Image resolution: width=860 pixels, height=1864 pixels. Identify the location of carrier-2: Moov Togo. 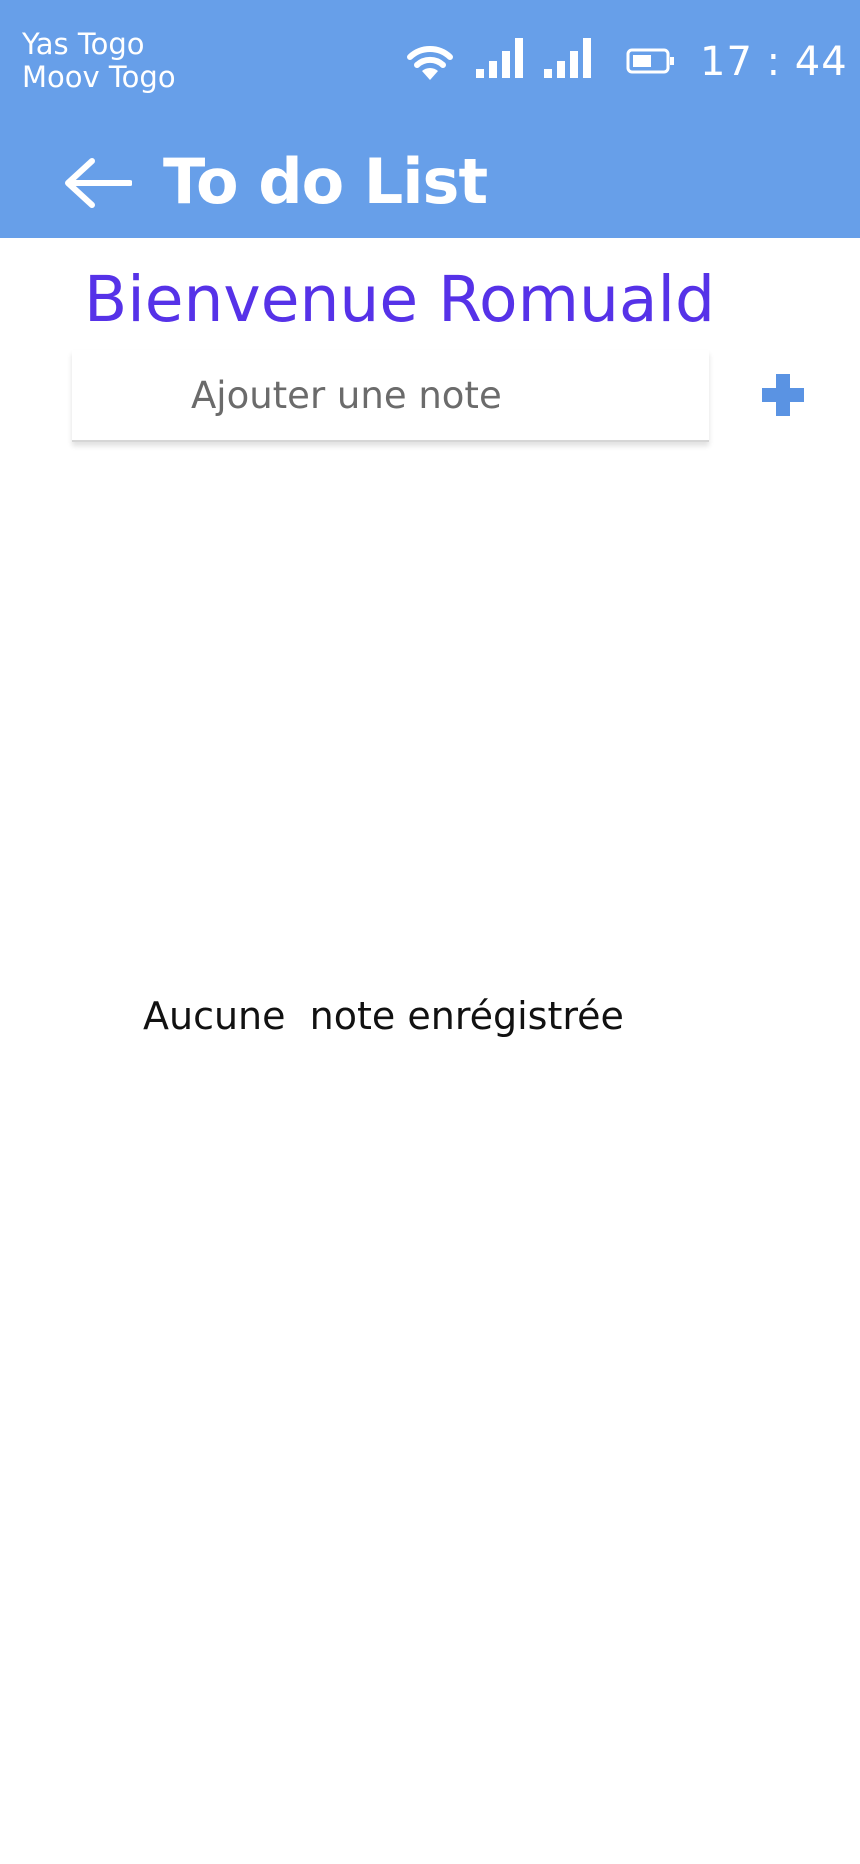
(99, 77).